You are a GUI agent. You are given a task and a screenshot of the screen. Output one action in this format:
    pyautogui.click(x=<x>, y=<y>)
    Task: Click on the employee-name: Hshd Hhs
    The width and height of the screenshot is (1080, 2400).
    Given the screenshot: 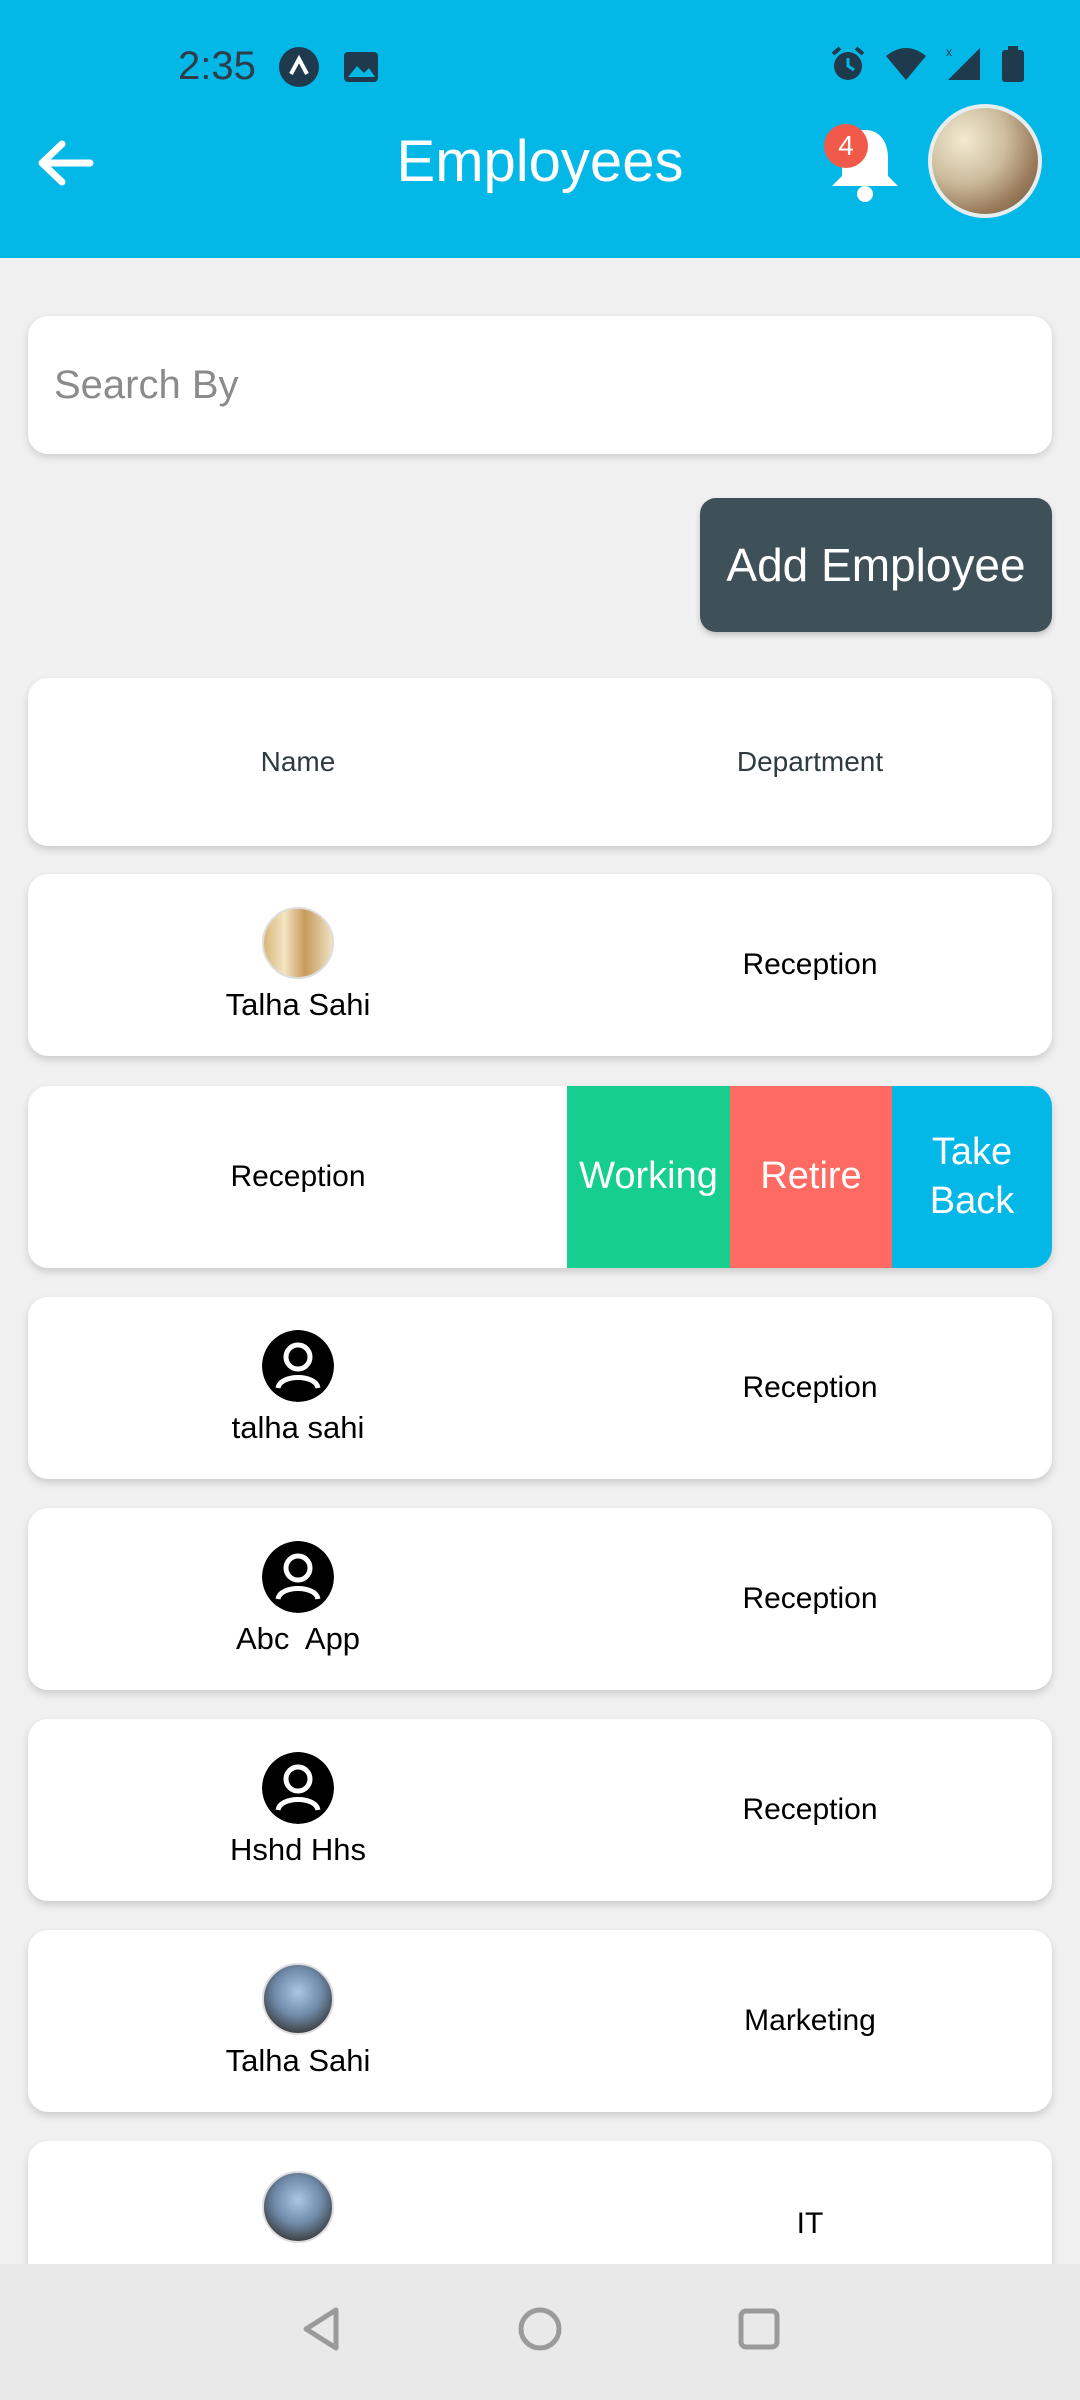 What is the action you would take?
    pyautogui.click(x=298, y=1849)
    